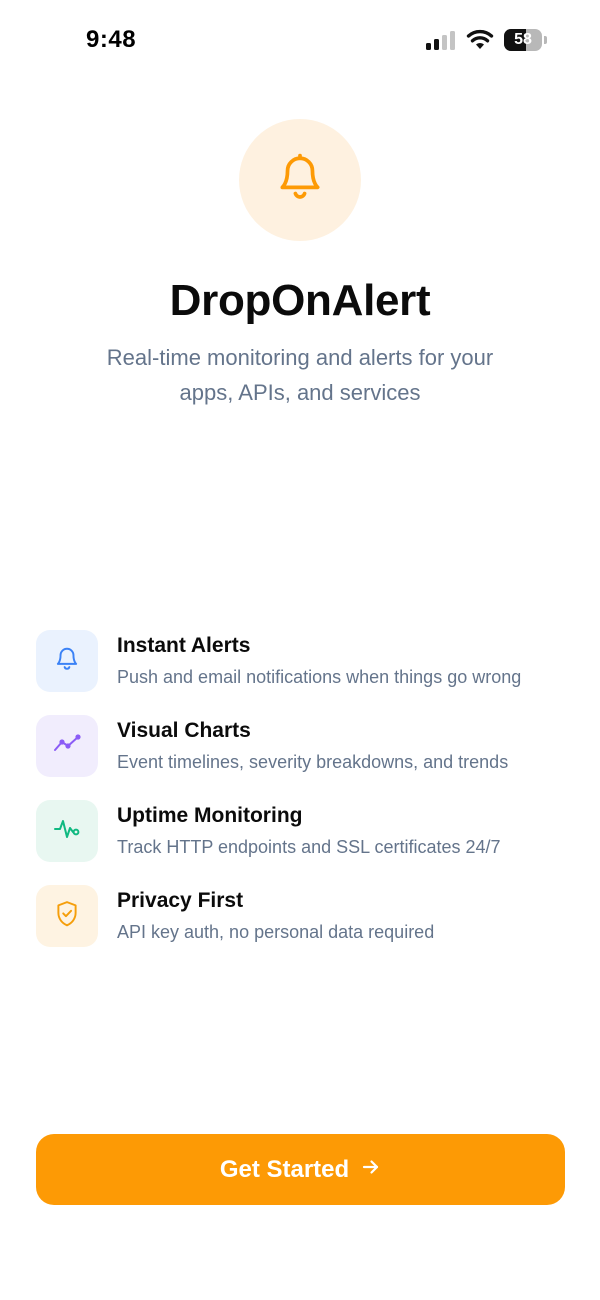  I want to click on status-bar: 9:48 58, so click(300, 40).